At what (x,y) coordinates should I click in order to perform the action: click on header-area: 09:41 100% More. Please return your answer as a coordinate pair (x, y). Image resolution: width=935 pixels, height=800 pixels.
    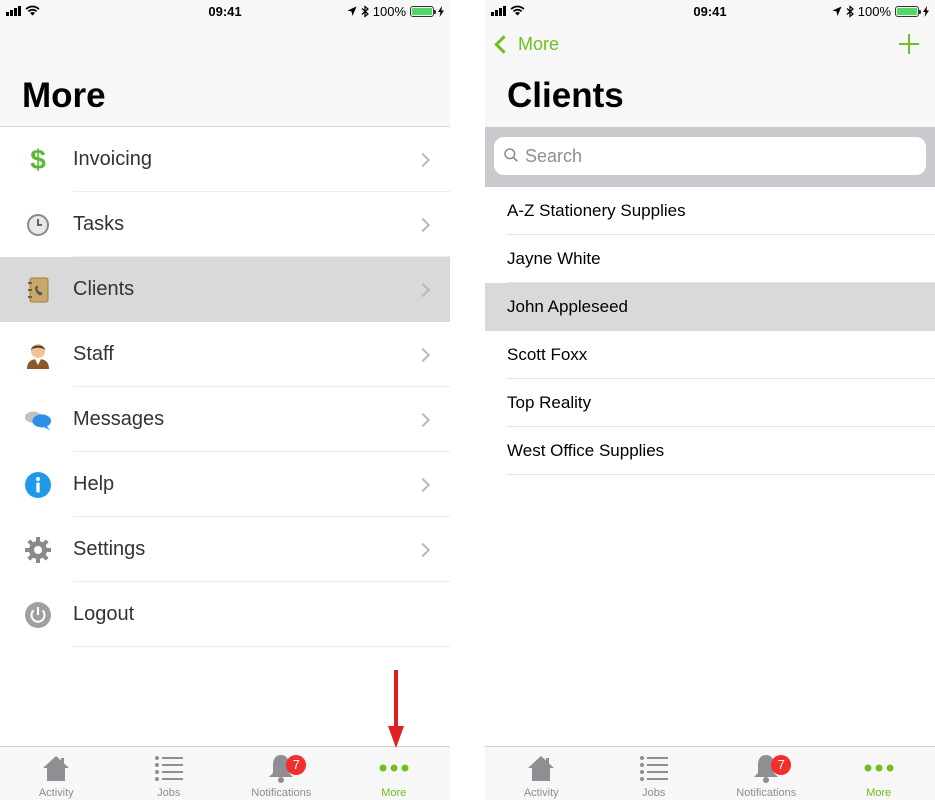
    Looking at the image, I should click on (225, 63).